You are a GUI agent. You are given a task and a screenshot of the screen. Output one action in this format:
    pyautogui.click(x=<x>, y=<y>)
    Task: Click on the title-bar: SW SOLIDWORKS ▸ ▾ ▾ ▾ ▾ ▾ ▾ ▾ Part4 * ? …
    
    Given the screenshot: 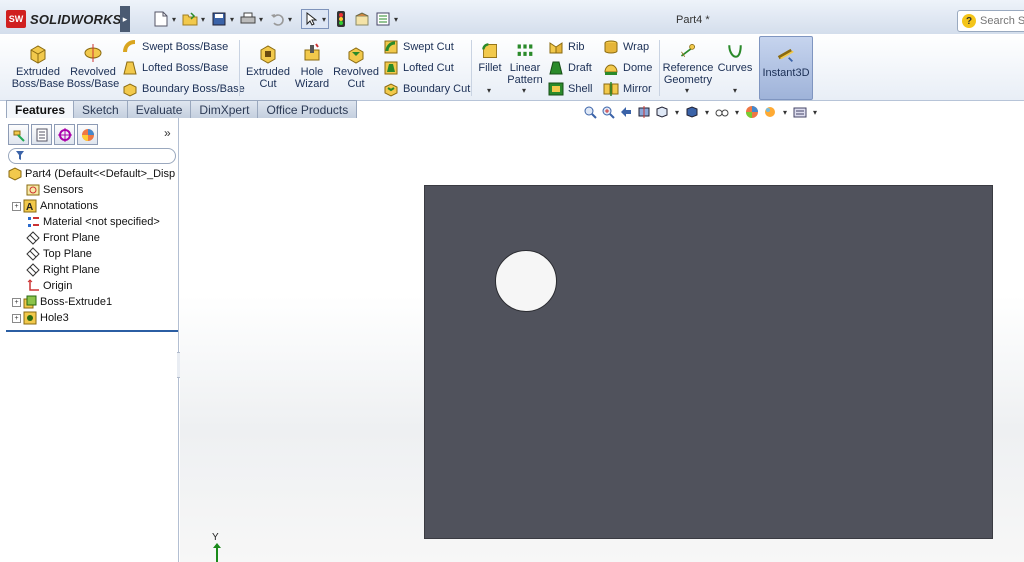 What is the action you would take?
    pyautogui.click(x=512, y=17)
    